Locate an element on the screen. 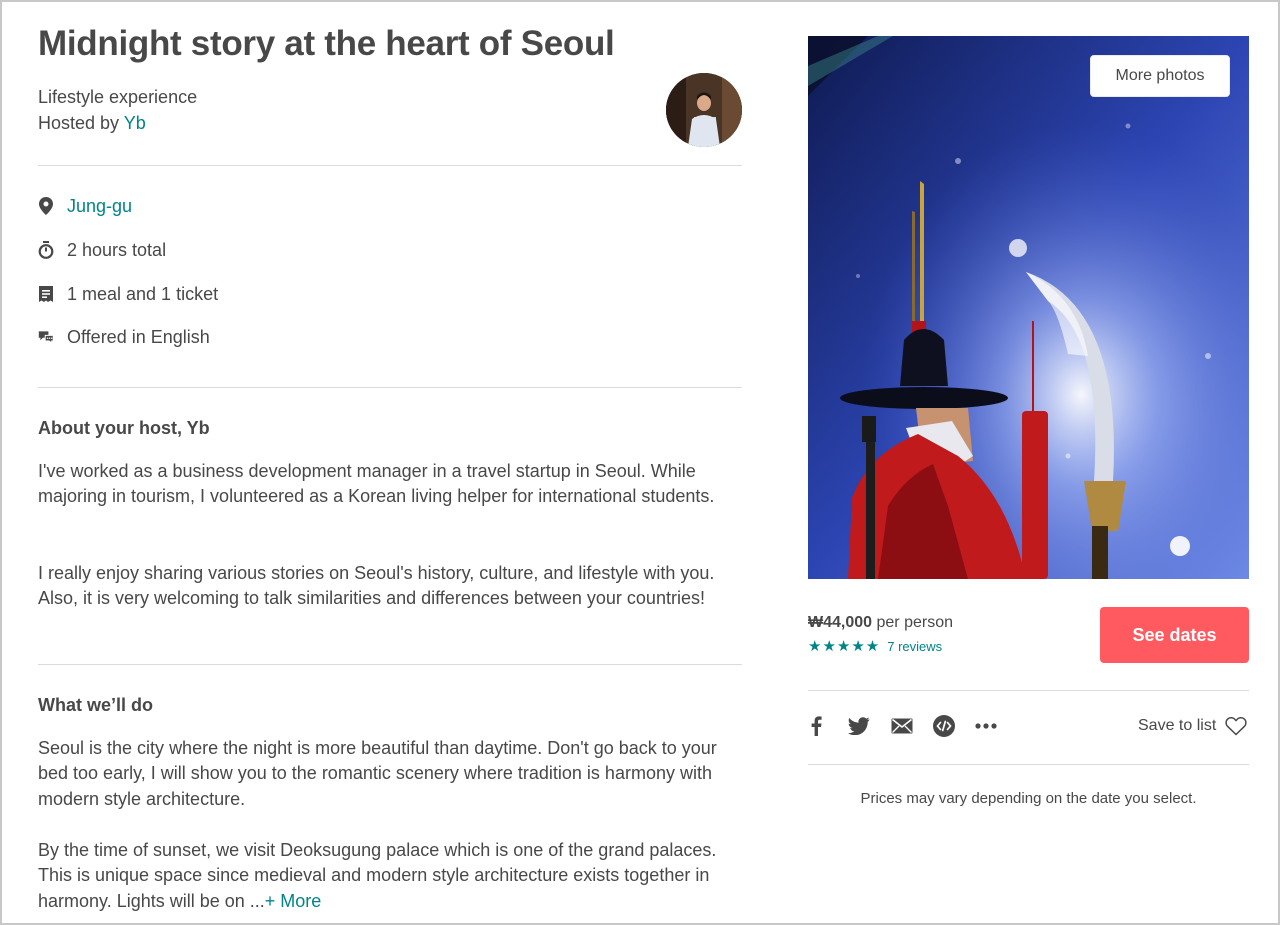 The image size is (1280, 925). detail-duration: 2 hours total is located at coordinates (102, 250).